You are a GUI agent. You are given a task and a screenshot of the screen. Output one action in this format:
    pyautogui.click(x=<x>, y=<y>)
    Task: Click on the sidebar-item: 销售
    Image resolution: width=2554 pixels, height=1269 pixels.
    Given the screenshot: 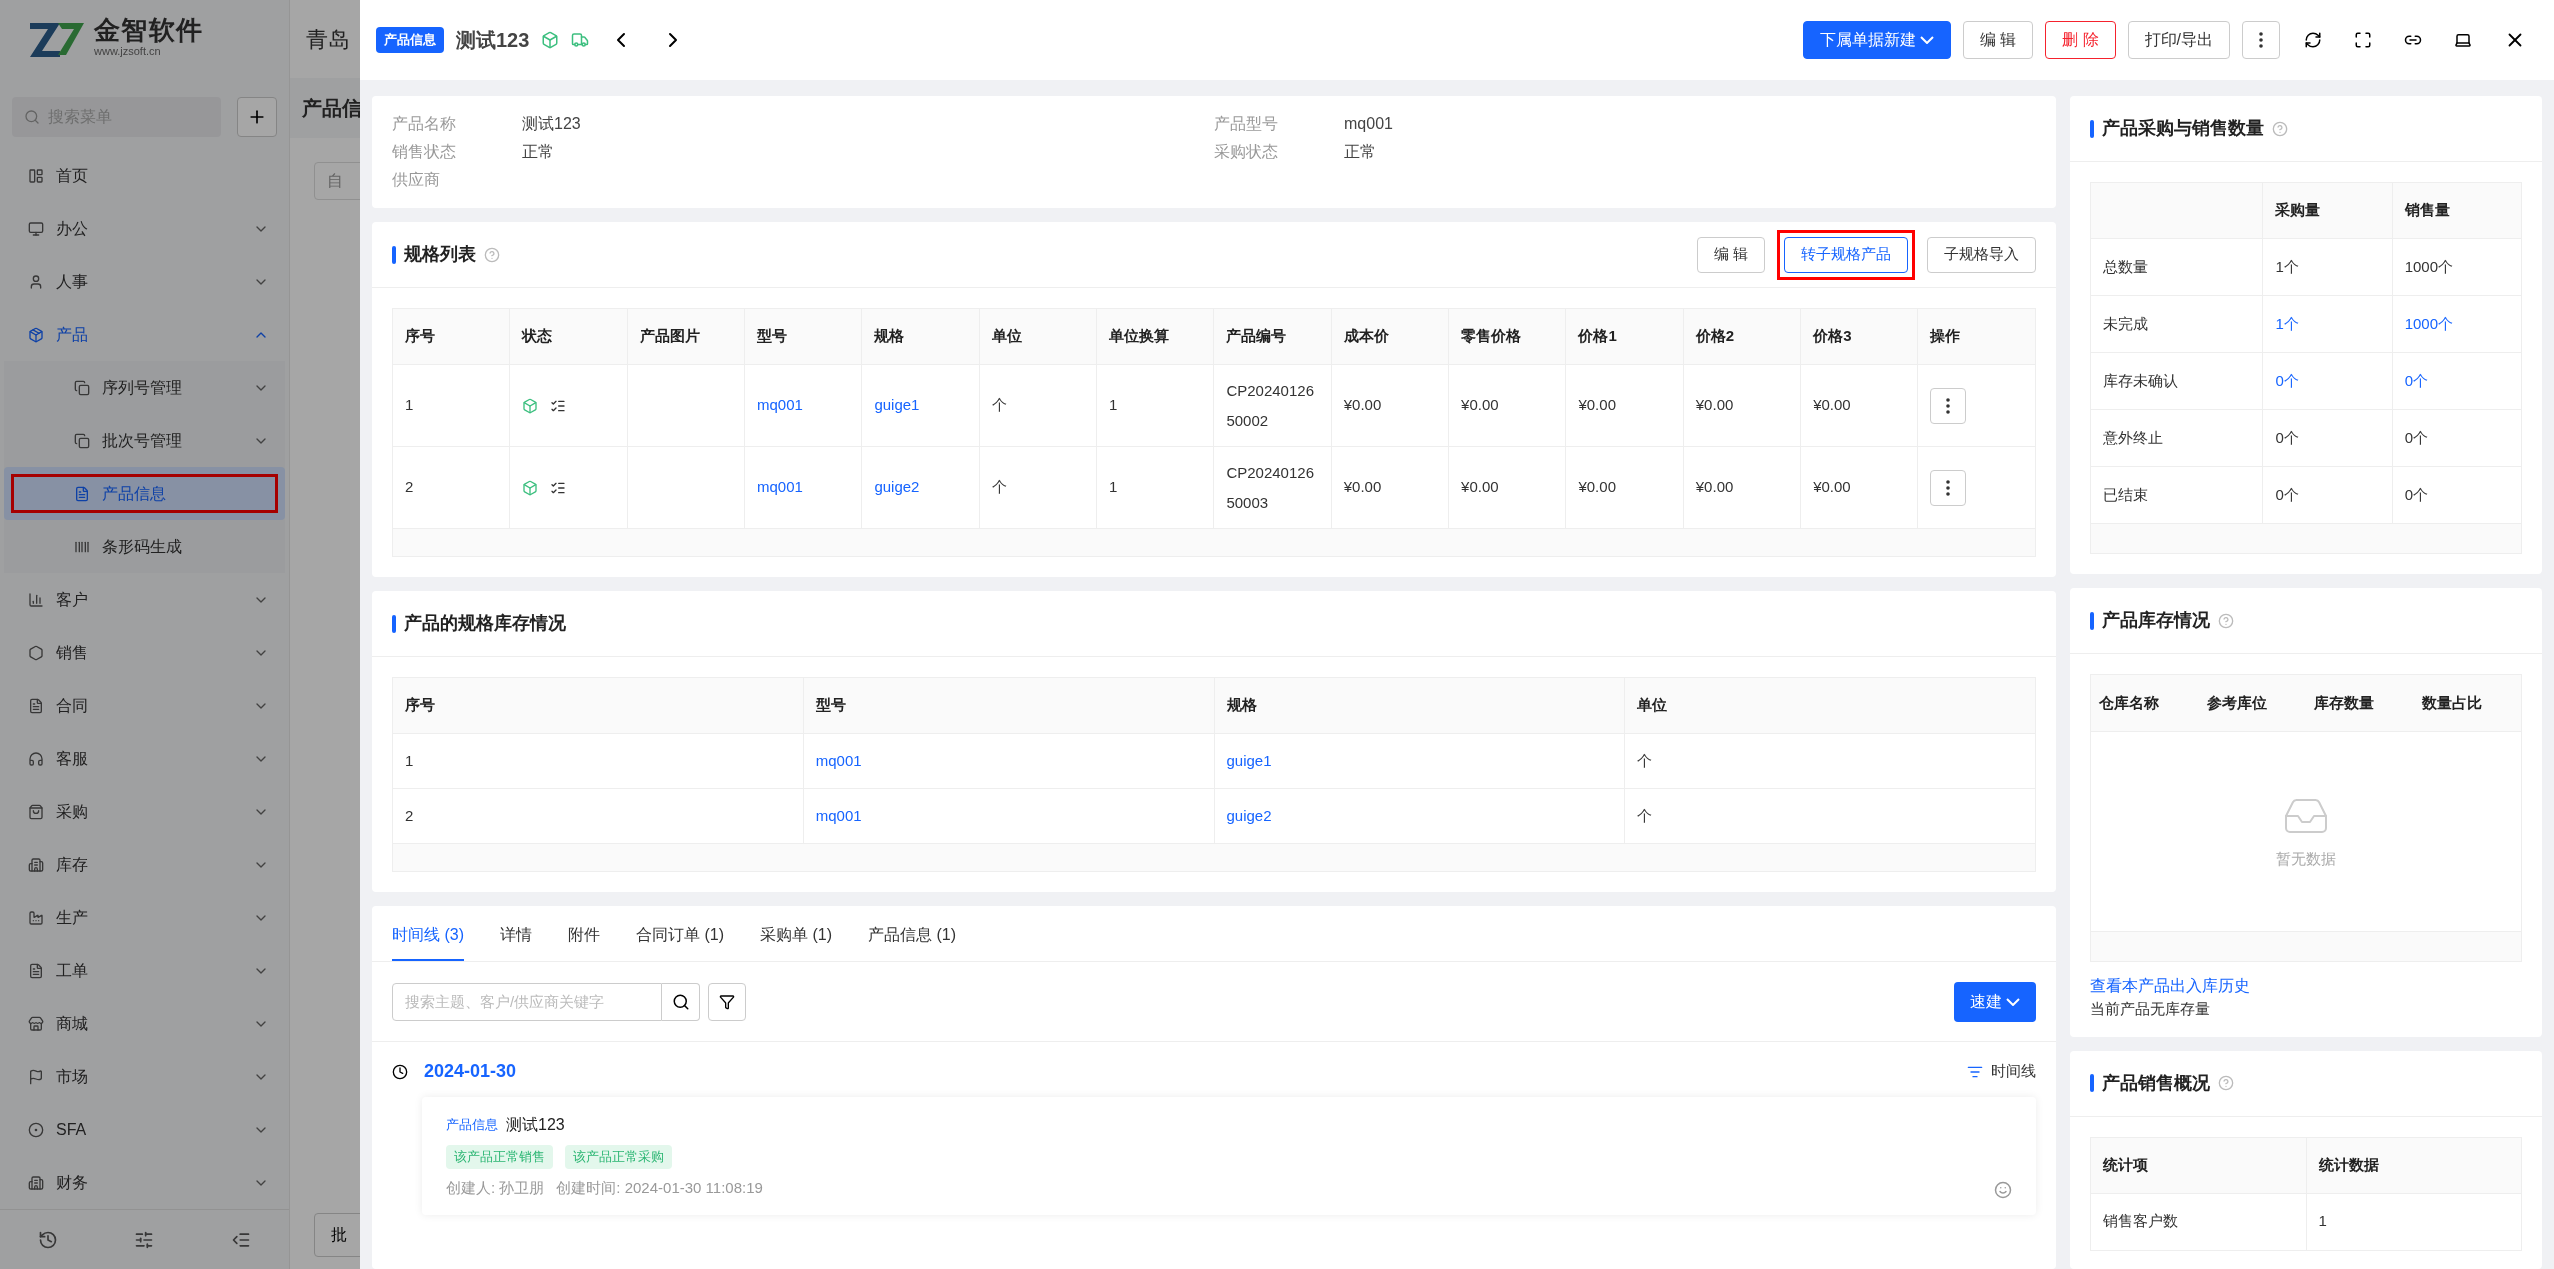 What is the action you would take?
    pyautogui.click(x=144, y=653)
    